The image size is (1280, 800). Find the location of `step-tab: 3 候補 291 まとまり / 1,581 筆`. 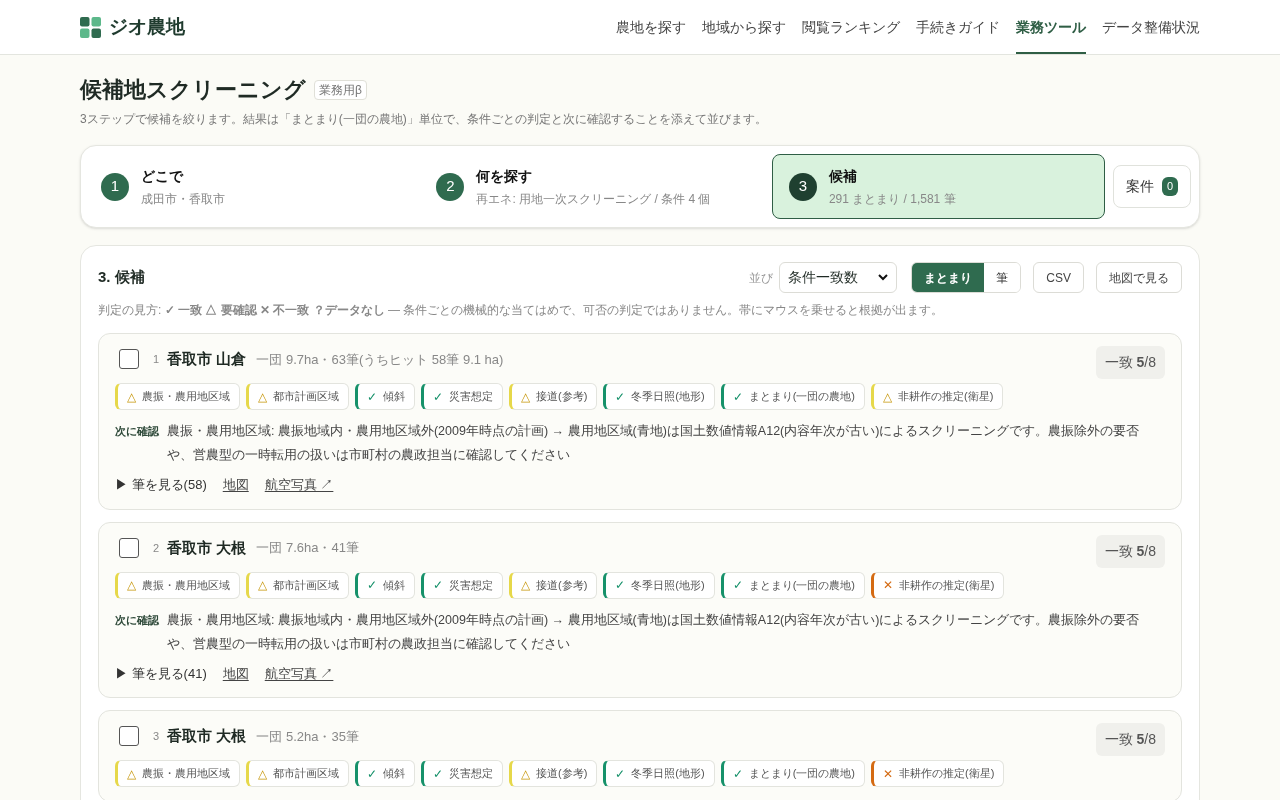

step-tab: 3 候補 291 まとまり / 1,581 筆 is located at coordinates (938, 186).